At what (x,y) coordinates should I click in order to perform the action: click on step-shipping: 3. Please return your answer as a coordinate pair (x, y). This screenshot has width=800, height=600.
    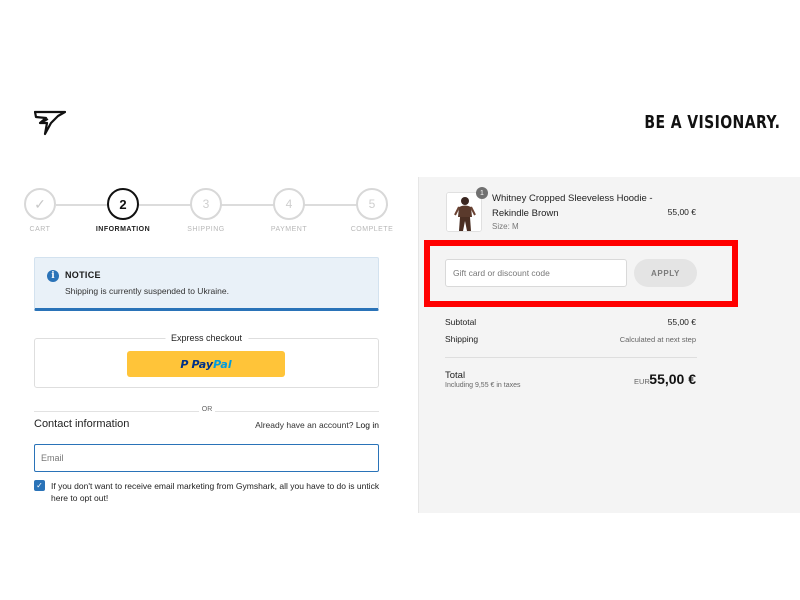
    Looking at the image, I should click on (206, 204).